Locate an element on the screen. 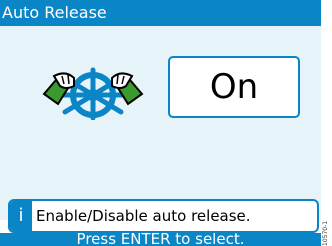 The image size is (332, 246). title-bar: Auto Release is located at coordinates (160, 13).